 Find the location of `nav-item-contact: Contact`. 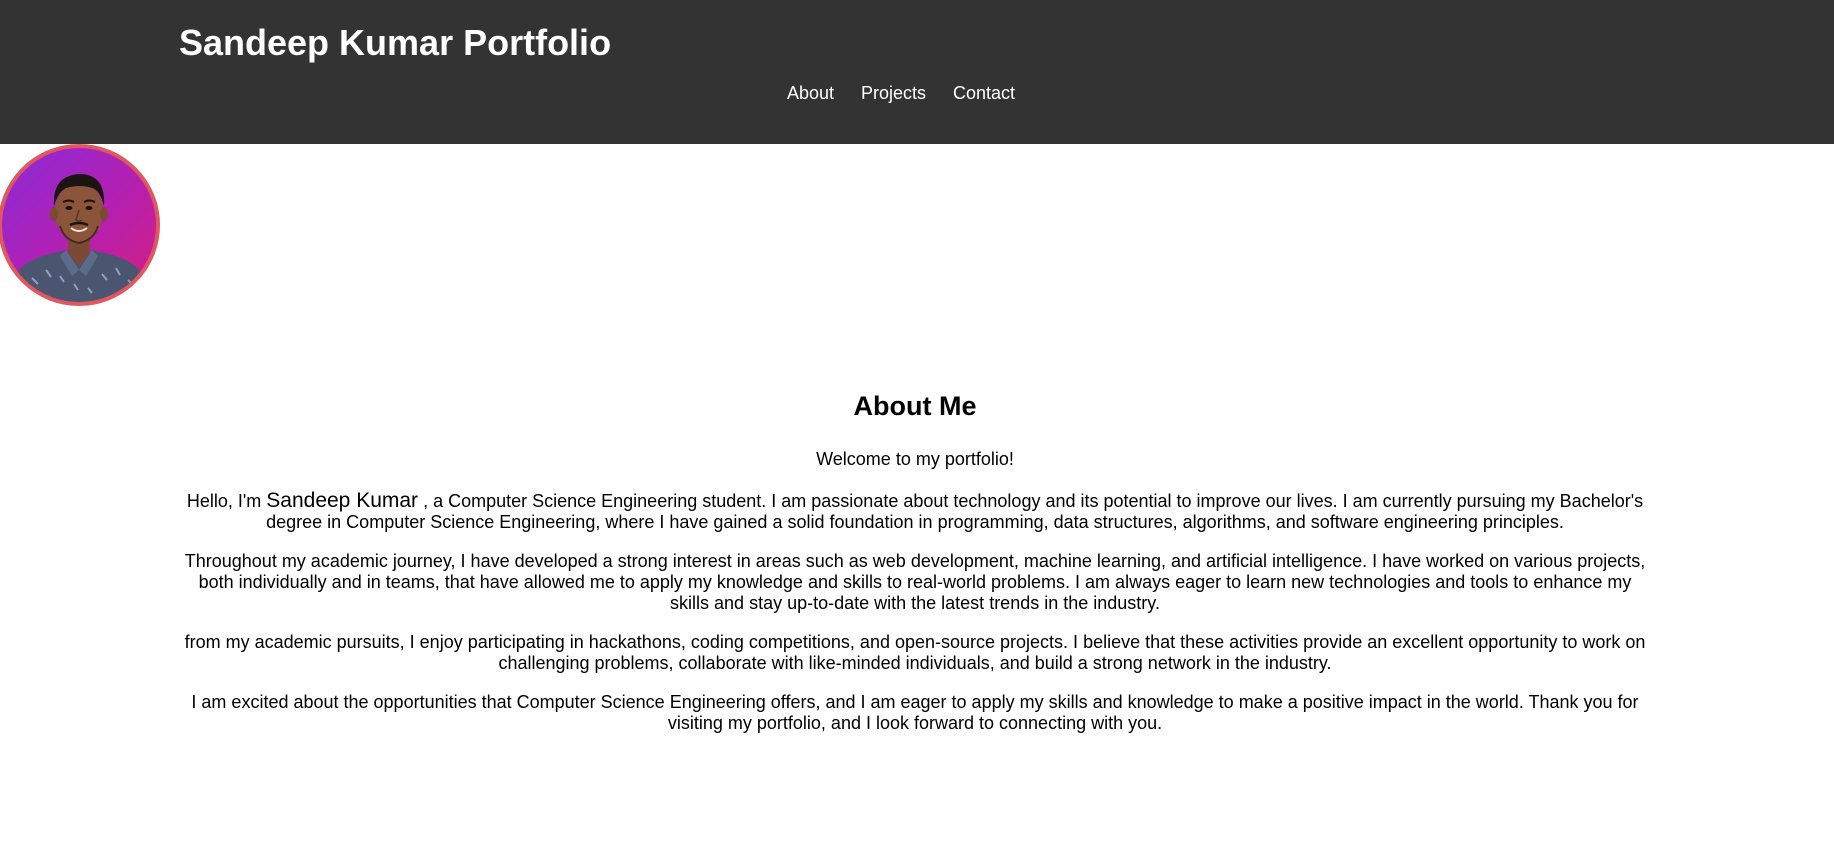

nav-item-contact: Contact is located at coordinates (984, 93).